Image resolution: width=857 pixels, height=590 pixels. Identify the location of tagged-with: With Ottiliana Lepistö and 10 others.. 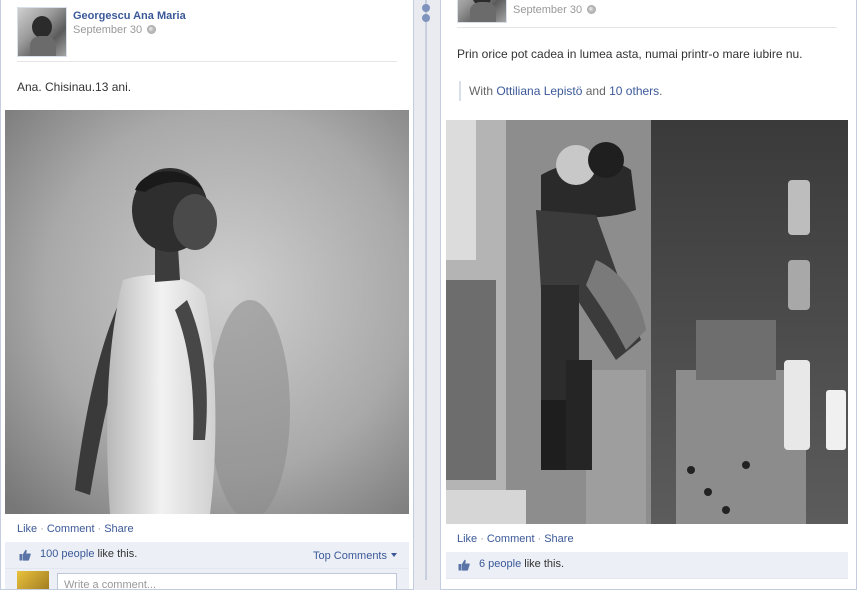
(561, 91).